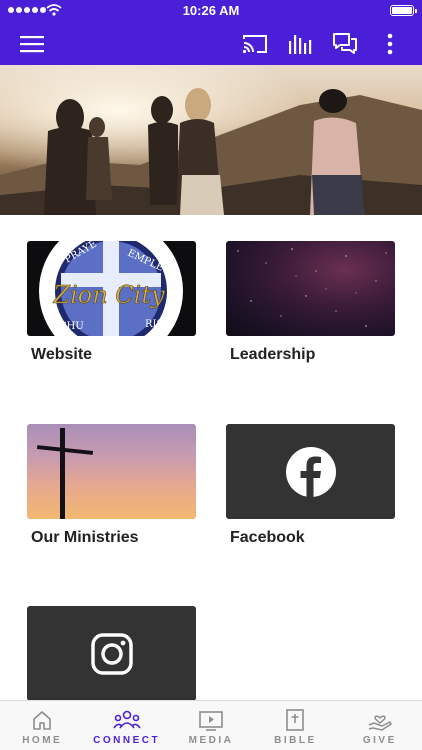  I want to click on tab-label-give: GIVE, so click(379, 740).